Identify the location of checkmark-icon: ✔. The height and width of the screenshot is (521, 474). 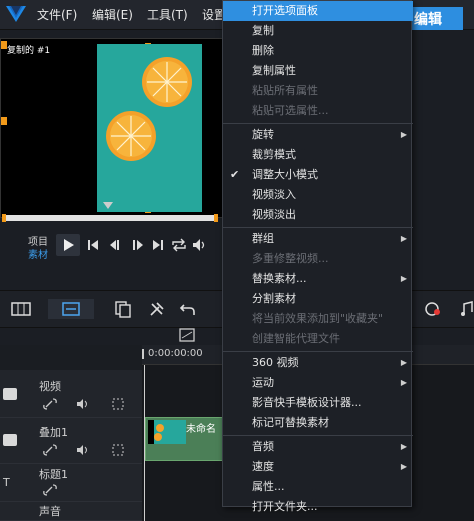
(235, 174).